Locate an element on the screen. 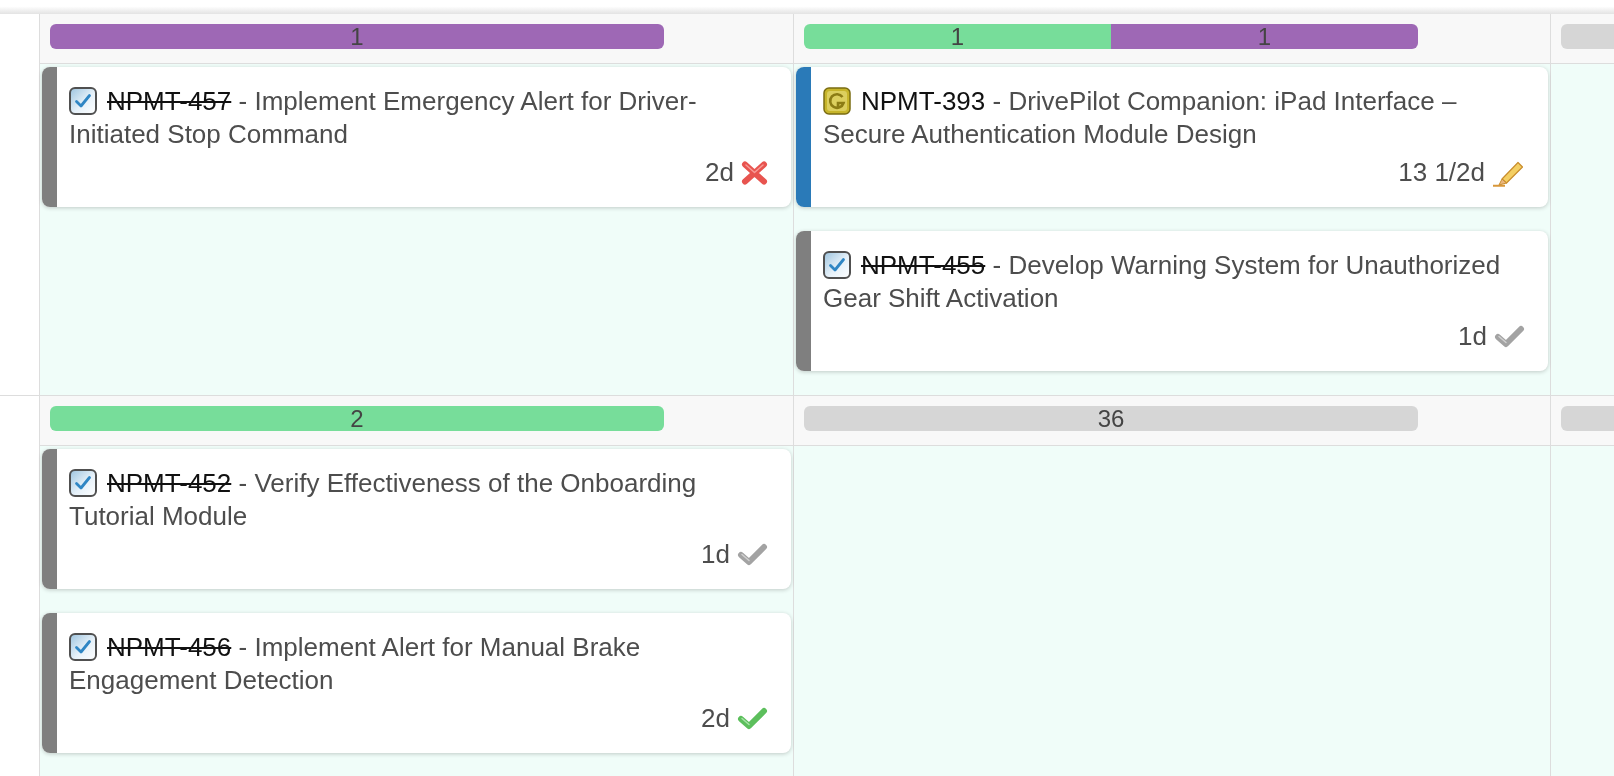  task-link: NPMT-452 is located at coordinates (169, 483).